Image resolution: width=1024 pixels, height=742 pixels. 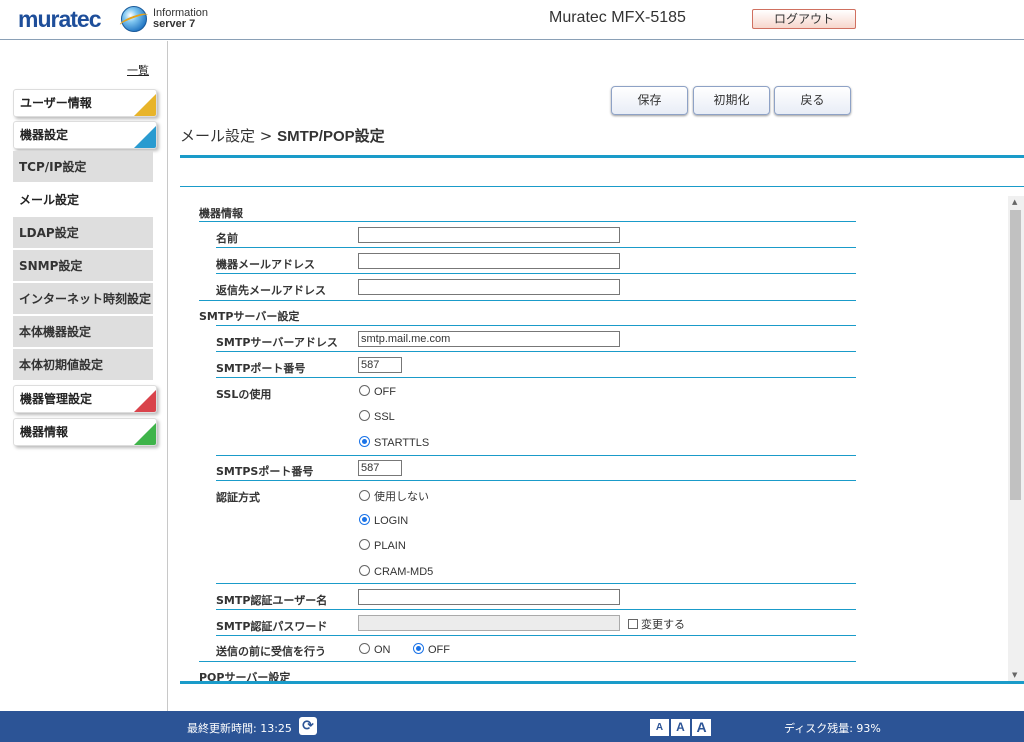 I want to click on ssl-off-radio: OFF, so click(x=377, y=391).